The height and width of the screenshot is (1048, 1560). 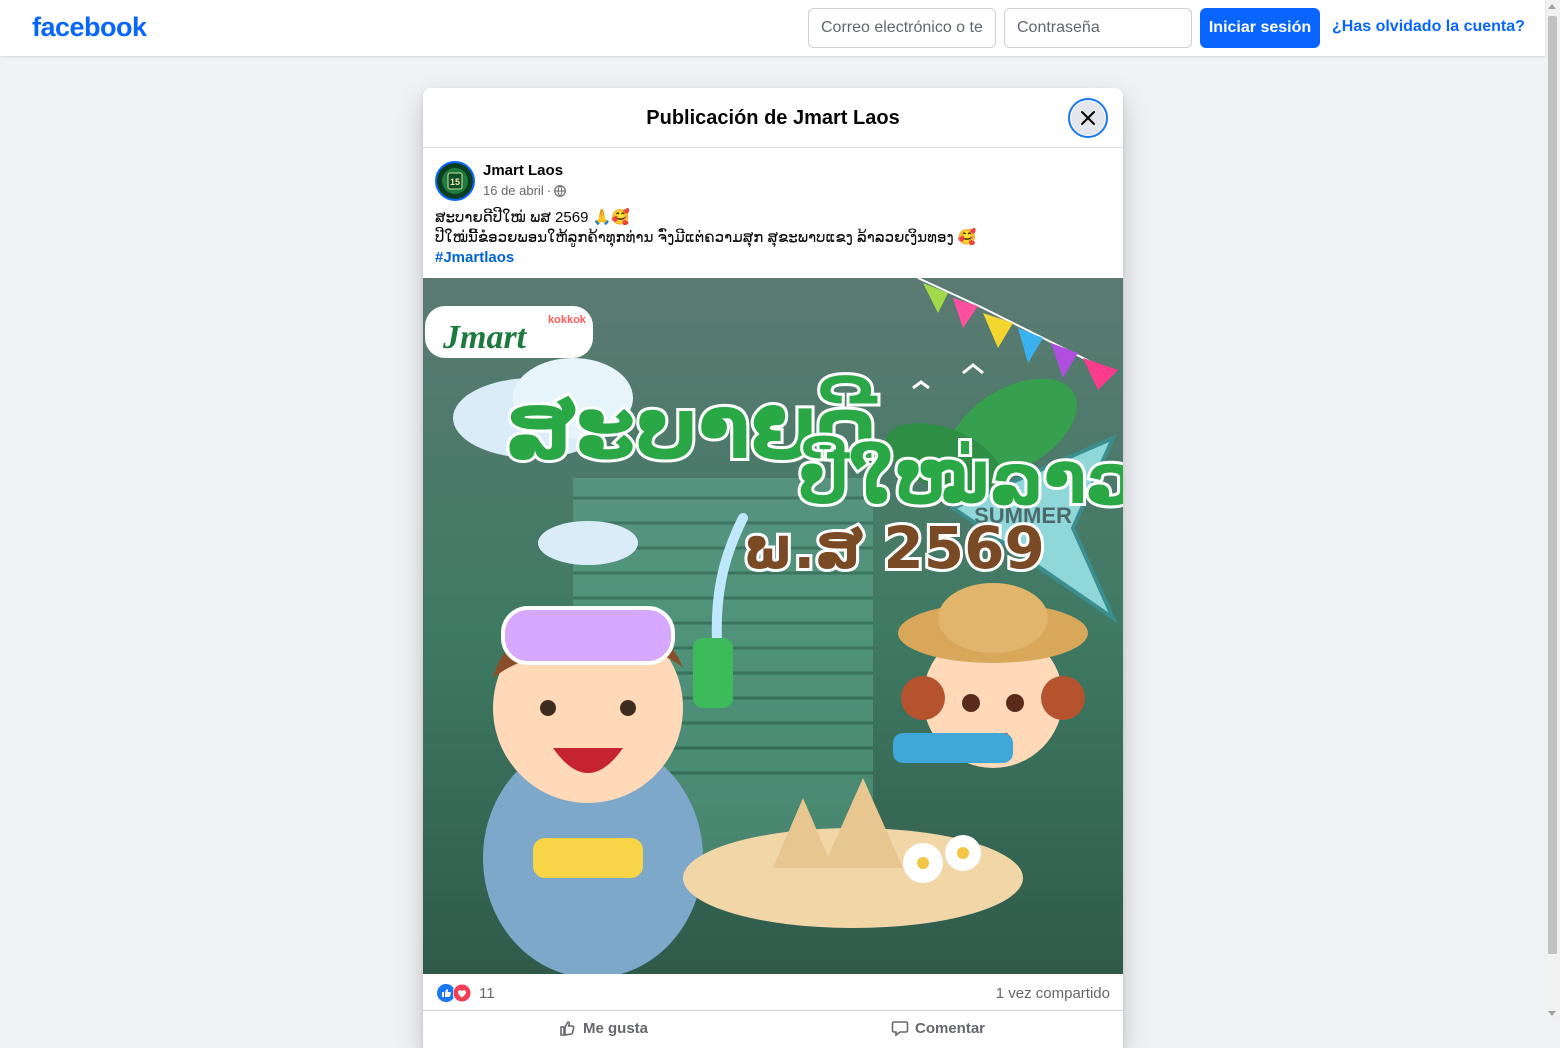 What do you see at coordinates (902, 28) in the screenshot?
I see `email-input` at bounding box center [902, 28].